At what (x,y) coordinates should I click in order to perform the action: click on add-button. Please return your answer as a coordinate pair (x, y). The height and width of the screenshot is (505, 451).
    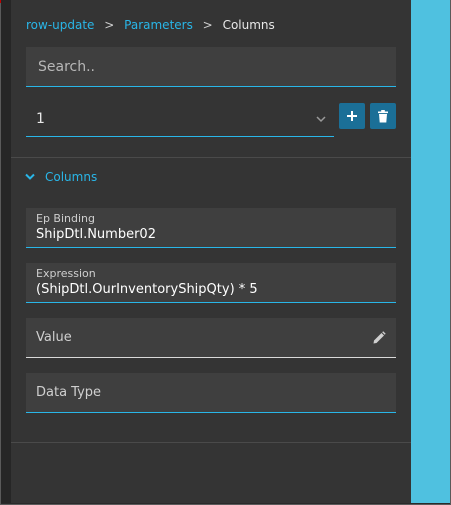
    Looking at the image, I should click on (352, 116).